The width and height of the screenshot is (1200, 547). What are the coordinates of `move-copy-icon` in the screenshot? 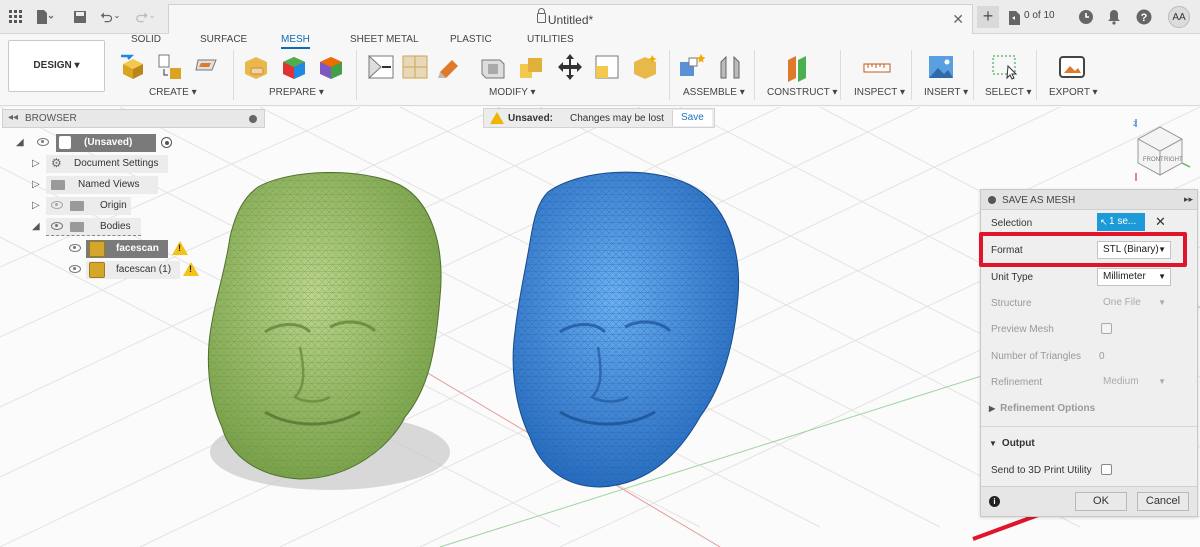 It's located at (570, 67).